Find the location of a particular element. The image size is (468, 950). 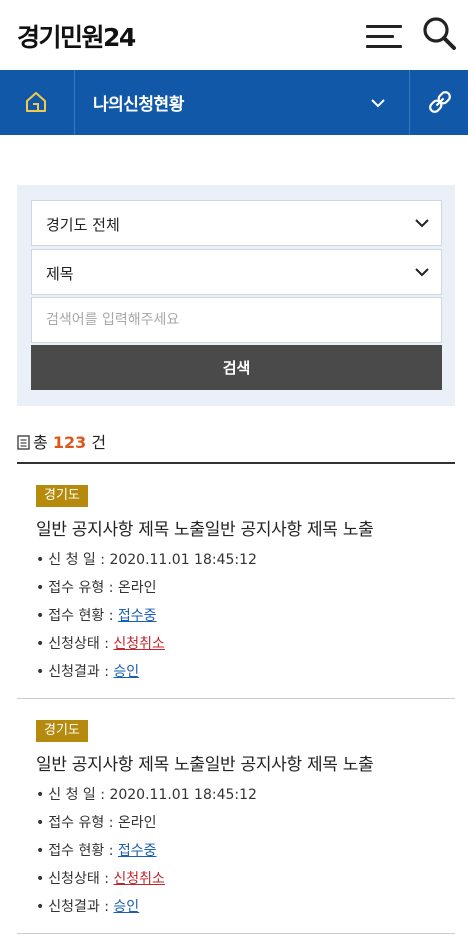

home-button is located at coordinates (37, 102).